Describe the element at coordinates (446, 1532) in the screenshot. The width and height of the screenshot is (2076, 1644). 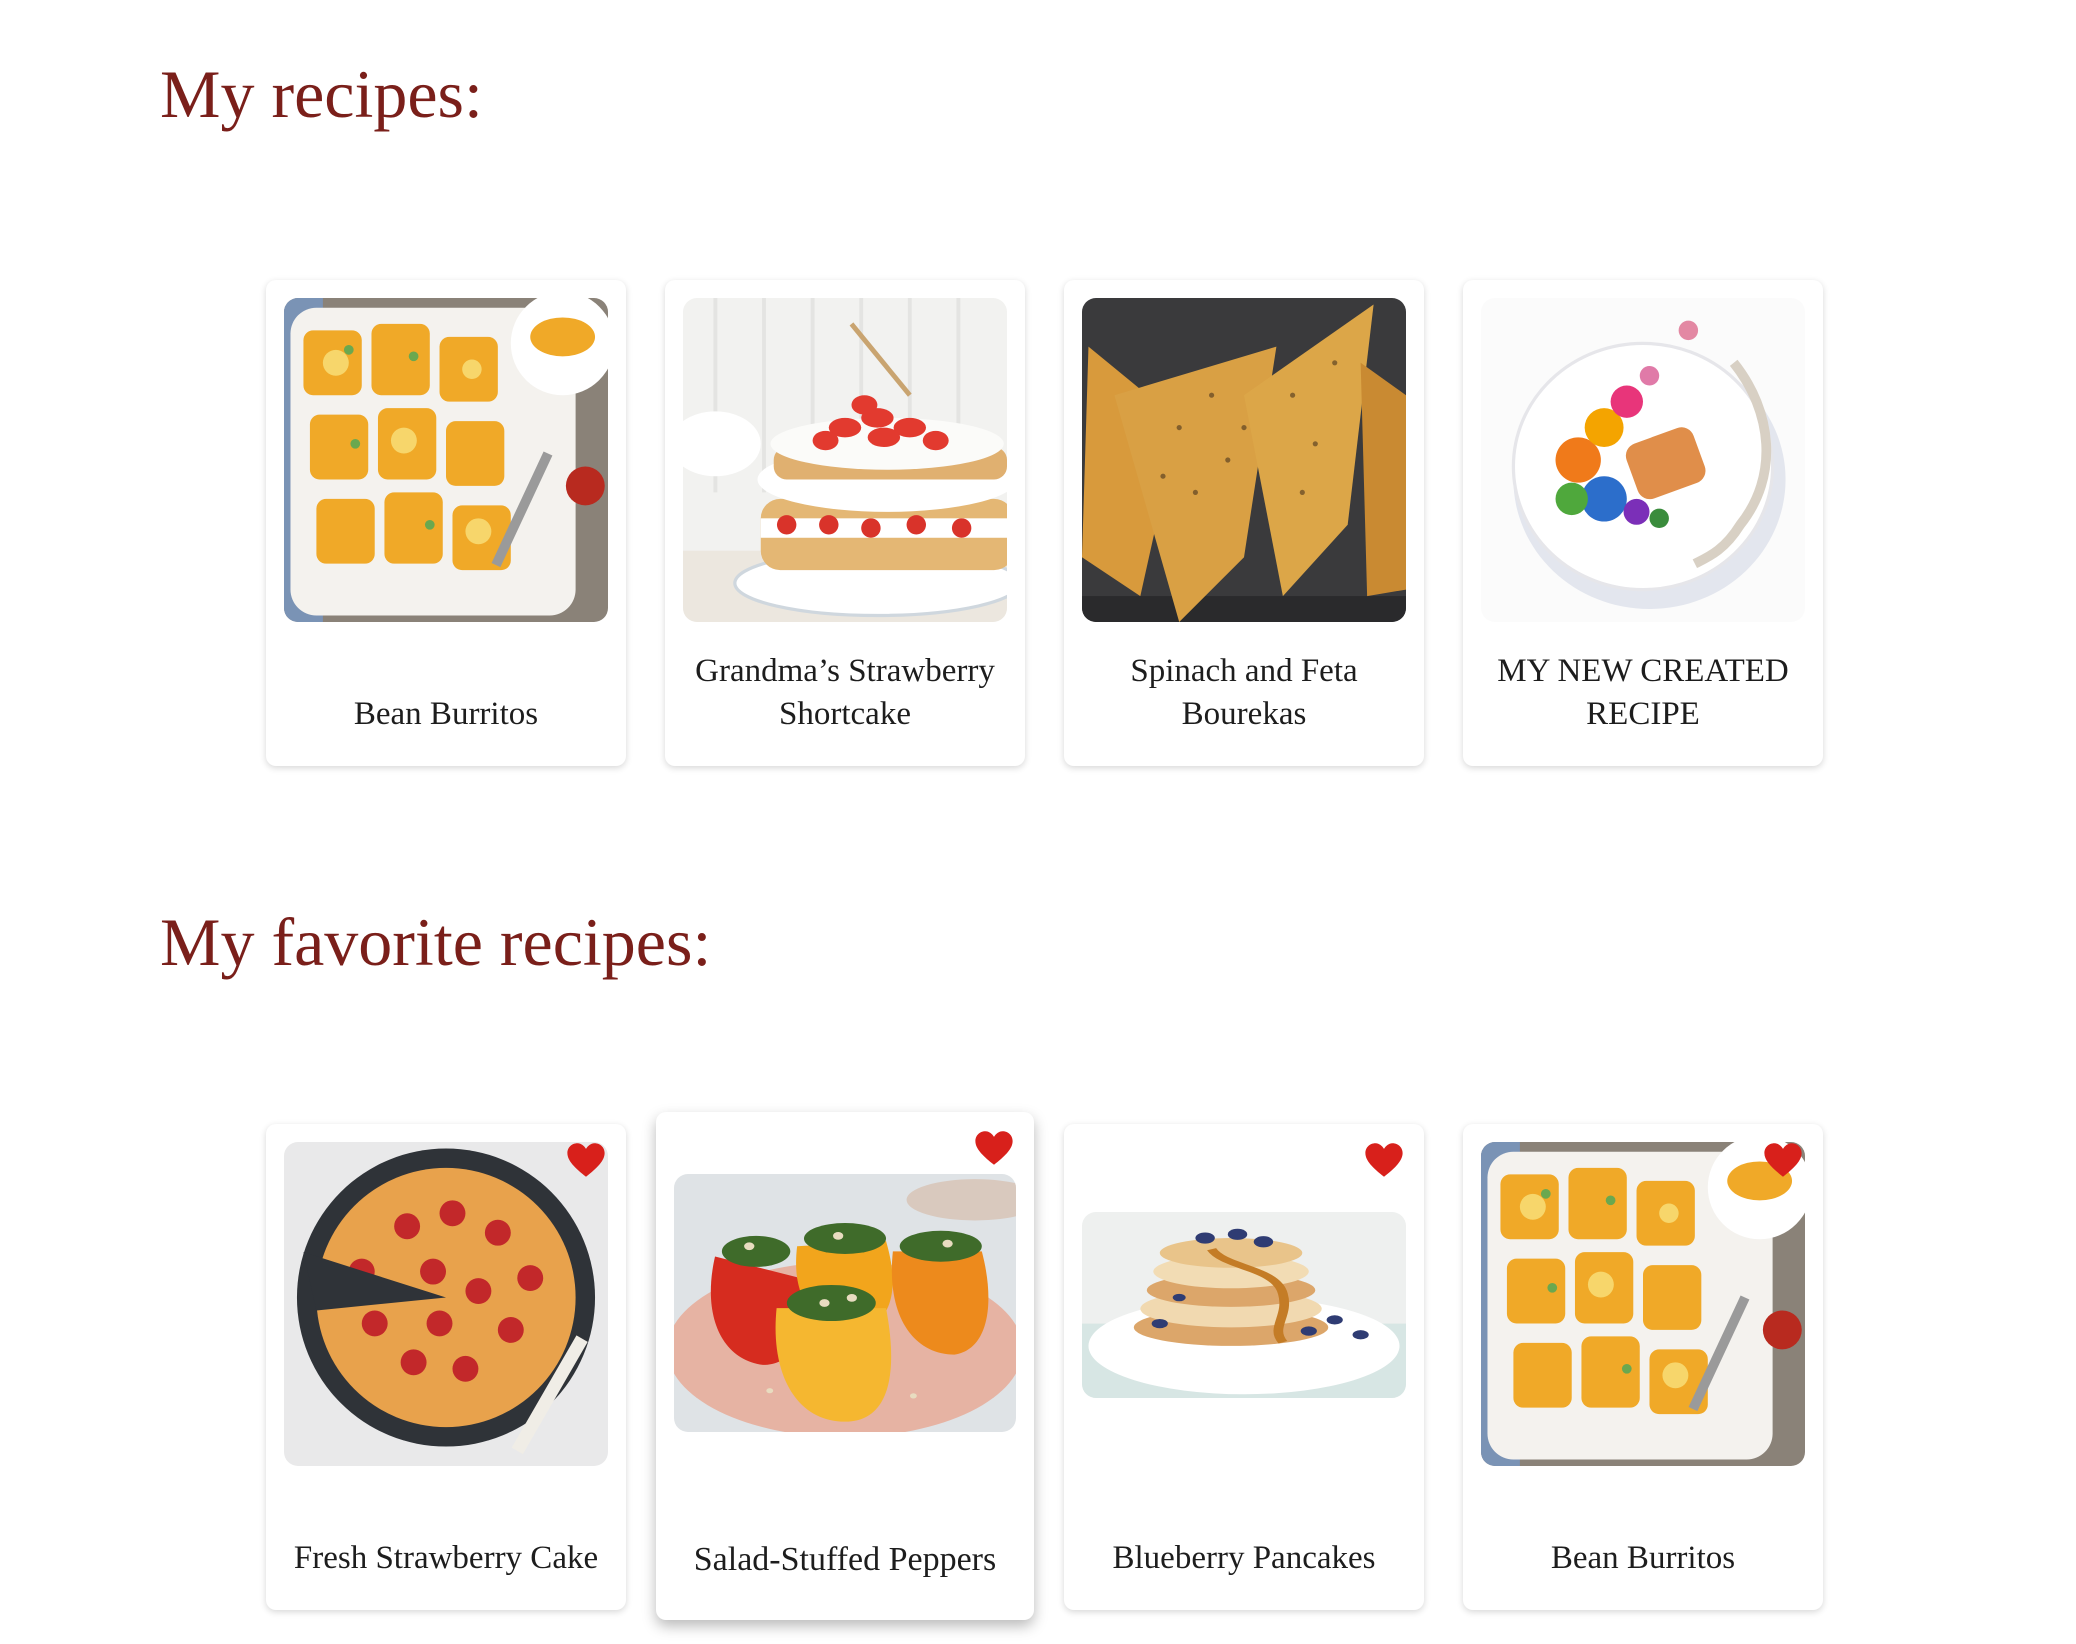
I see `recipe-title: Fresh Strawberry Cake` at that location.